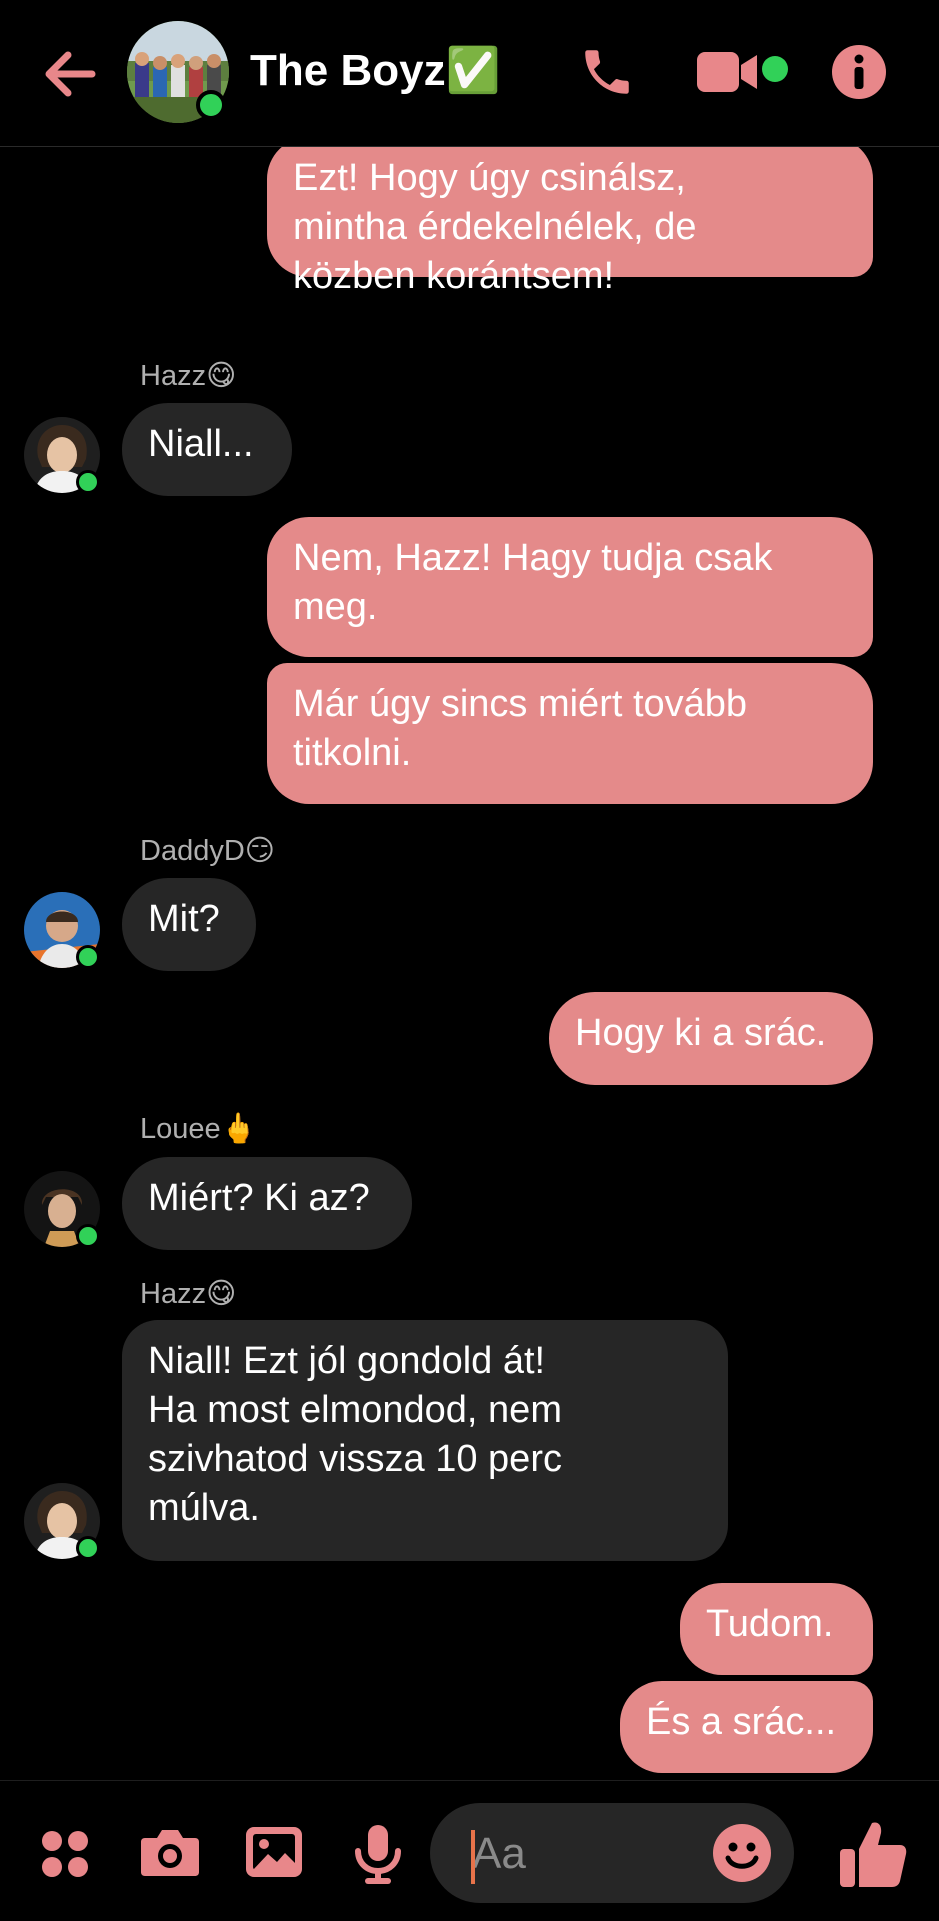  What do you see at coordinates (355, 1410) in the screenshot?
I see `message-line: Ha most elmondod, nem` at bounding box center [355, 1410].